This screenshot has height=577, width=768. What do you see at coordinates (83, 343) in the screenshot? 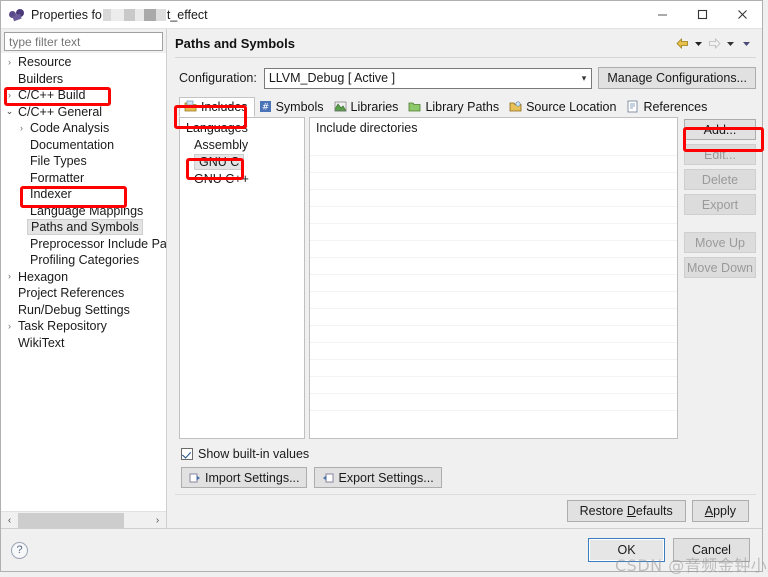
I see `sidebar-item-wikitext: WikiText` at bounding box center [83, 343].